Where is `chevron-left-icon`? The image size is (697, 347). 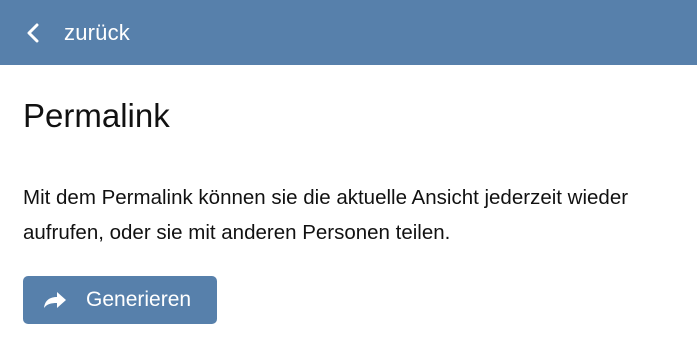
chevron-left-icon is located at coordinates (33, 33).